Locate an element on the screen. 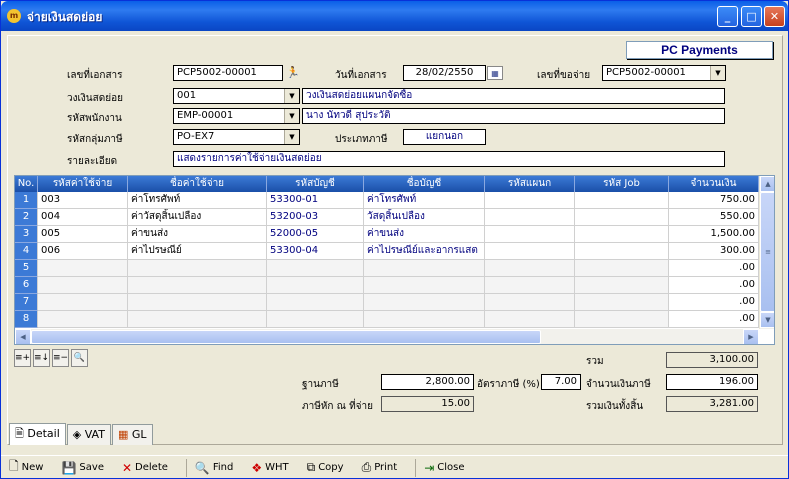 The image size is (789, 479). row-no: 3 is located at coordinates (26, 234).